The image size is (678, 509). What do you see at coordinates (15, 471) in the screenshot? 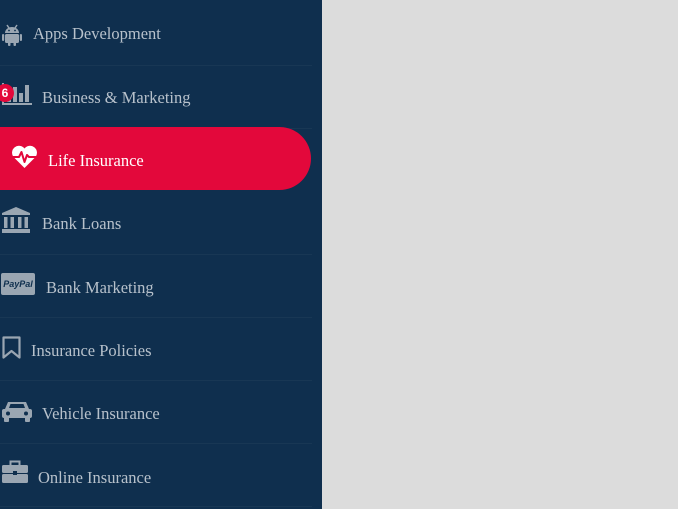
I see `briefcase-icon` at bounding box center [15, 471].